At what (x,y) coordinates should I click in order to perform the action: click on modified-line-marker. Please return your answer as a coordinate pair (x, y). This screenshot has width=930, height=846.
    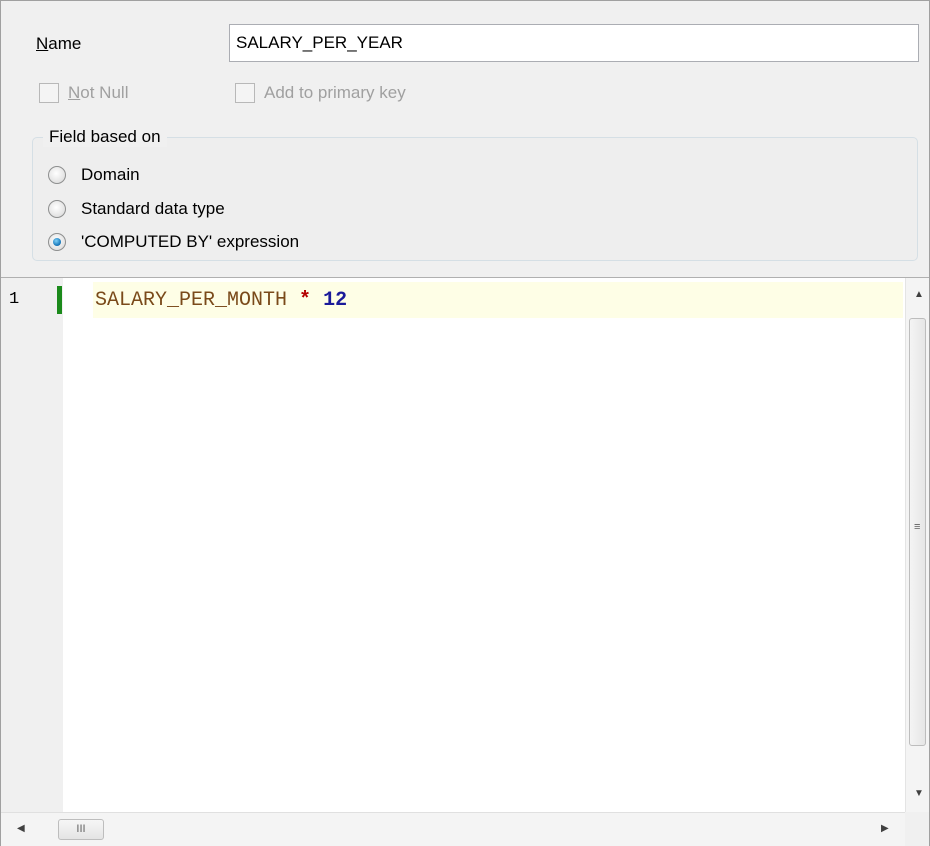
    Looking at the image, I should click on (59, 300).